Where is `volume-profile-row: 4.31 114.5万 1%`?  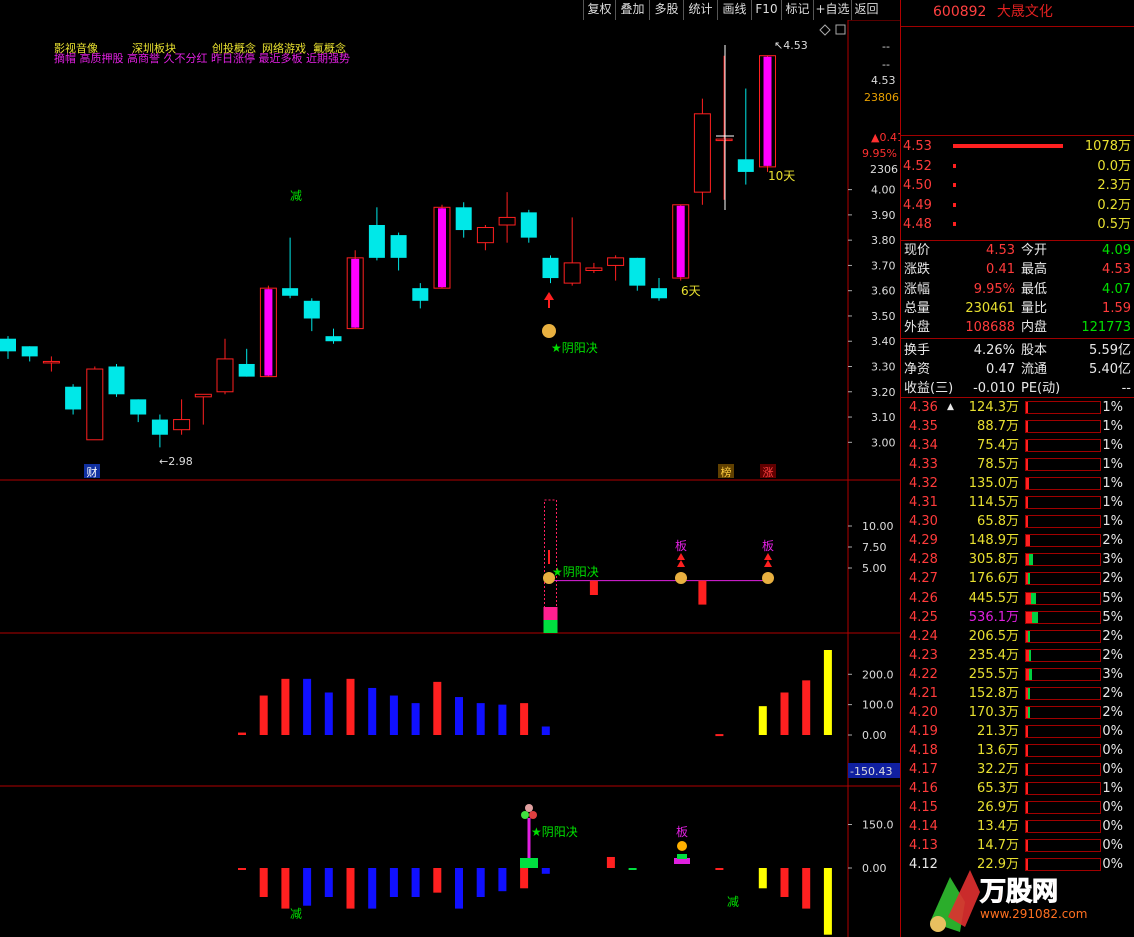 volume-profile-row: 4.31 114.5万 1% is located at coordinates (1017, 502).